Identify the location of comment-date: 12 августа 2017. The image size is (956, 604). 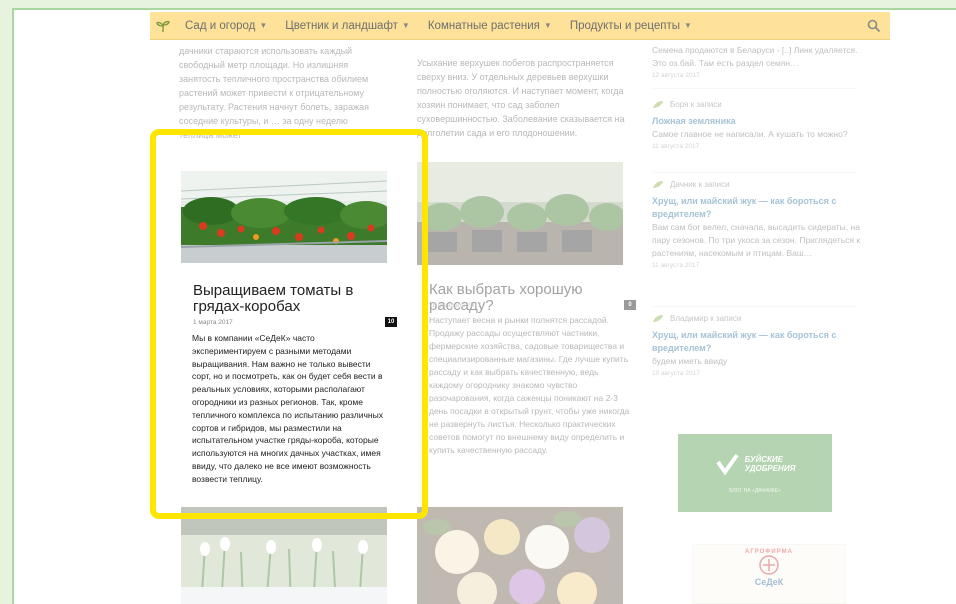
(676, 75).